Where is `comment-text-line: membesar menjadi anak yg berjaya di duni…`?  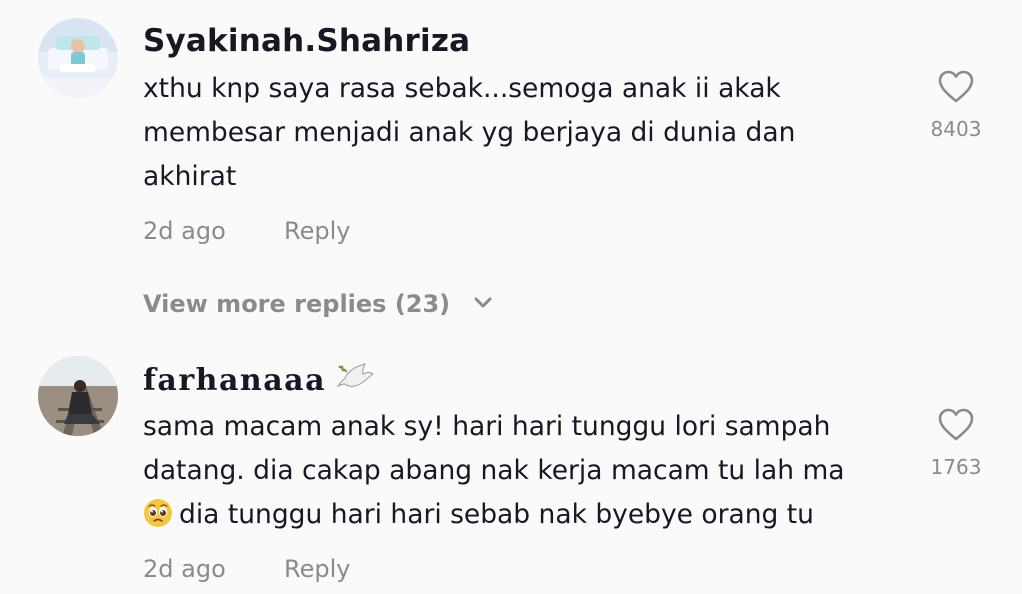
comment-text-line: membesar menjadi anak yg berjaya di duni… is located at coordinates (469, 132).